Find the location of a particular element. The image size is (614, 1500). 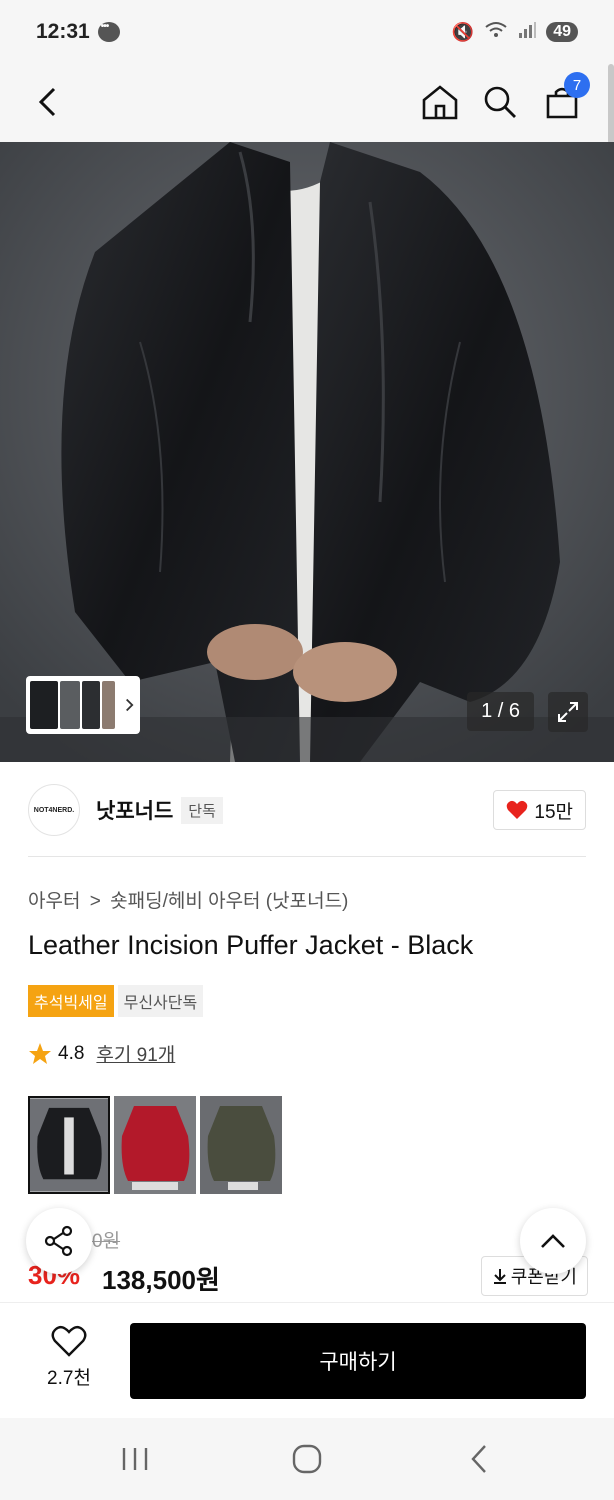

cart-button: 7 is located at coordinates (565, 98).